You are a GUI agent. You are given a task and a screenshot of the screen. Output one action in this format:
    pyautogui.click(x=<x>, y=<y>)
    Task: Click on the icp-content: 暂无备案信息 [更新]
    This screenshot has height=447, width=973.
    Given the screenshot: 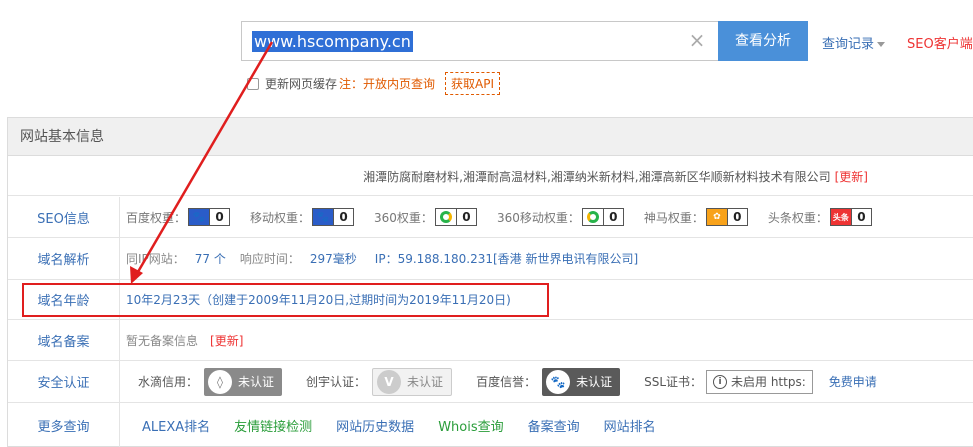 What is the action you would take?
    pyautogui.click(x=184, y=340)
    